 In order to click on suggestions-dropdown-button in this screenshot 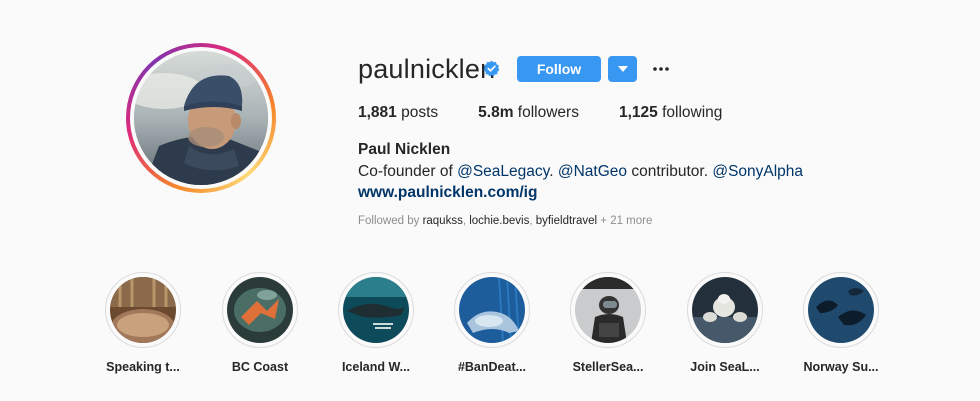, I will do `click(622, 69)`.